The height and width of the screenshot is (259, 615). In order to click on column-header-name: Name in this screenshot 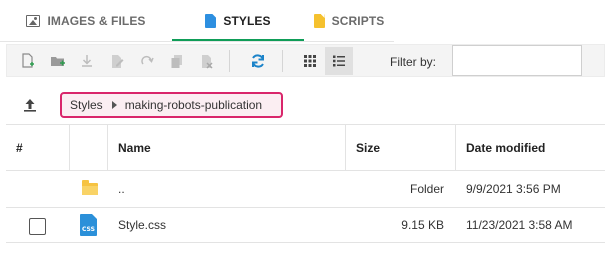, I will do `click(134, 147)`.